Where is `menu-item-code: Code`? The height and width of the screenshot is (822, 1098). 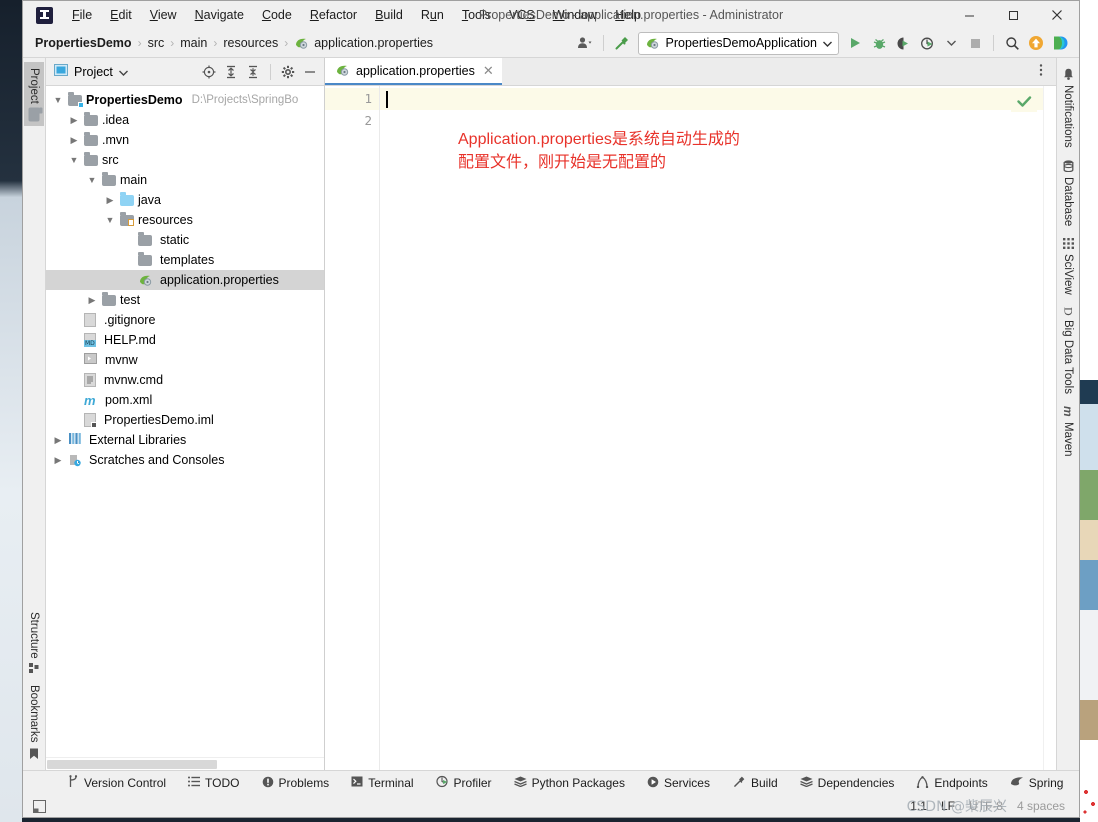
menu-item-code: Code is located at coordinates (277, 15).